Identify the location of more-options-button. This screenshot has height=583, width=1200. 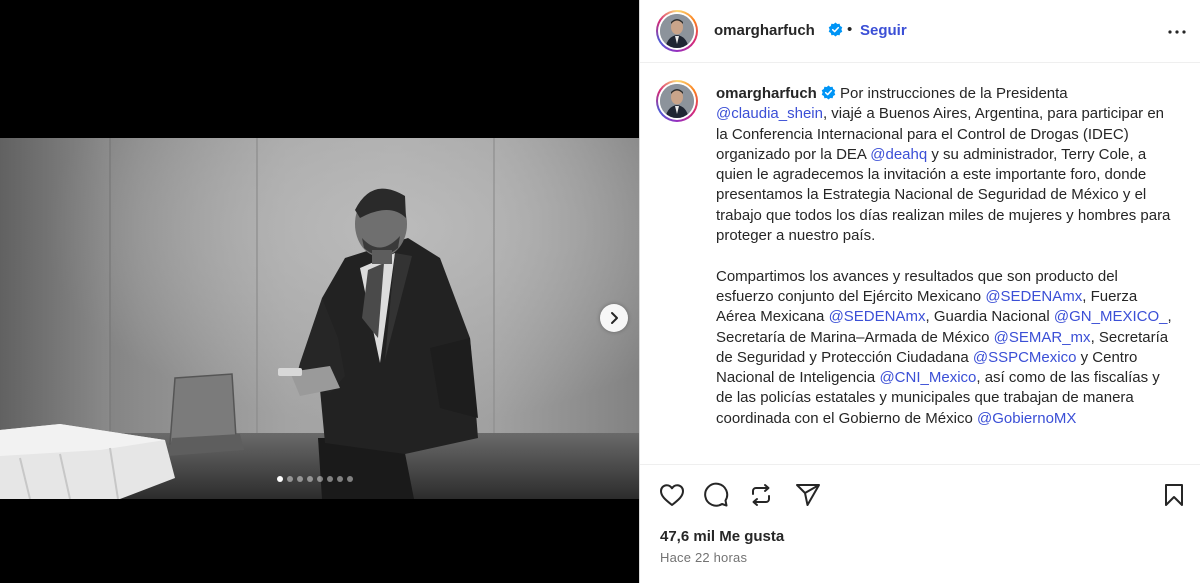
(1177, 32).